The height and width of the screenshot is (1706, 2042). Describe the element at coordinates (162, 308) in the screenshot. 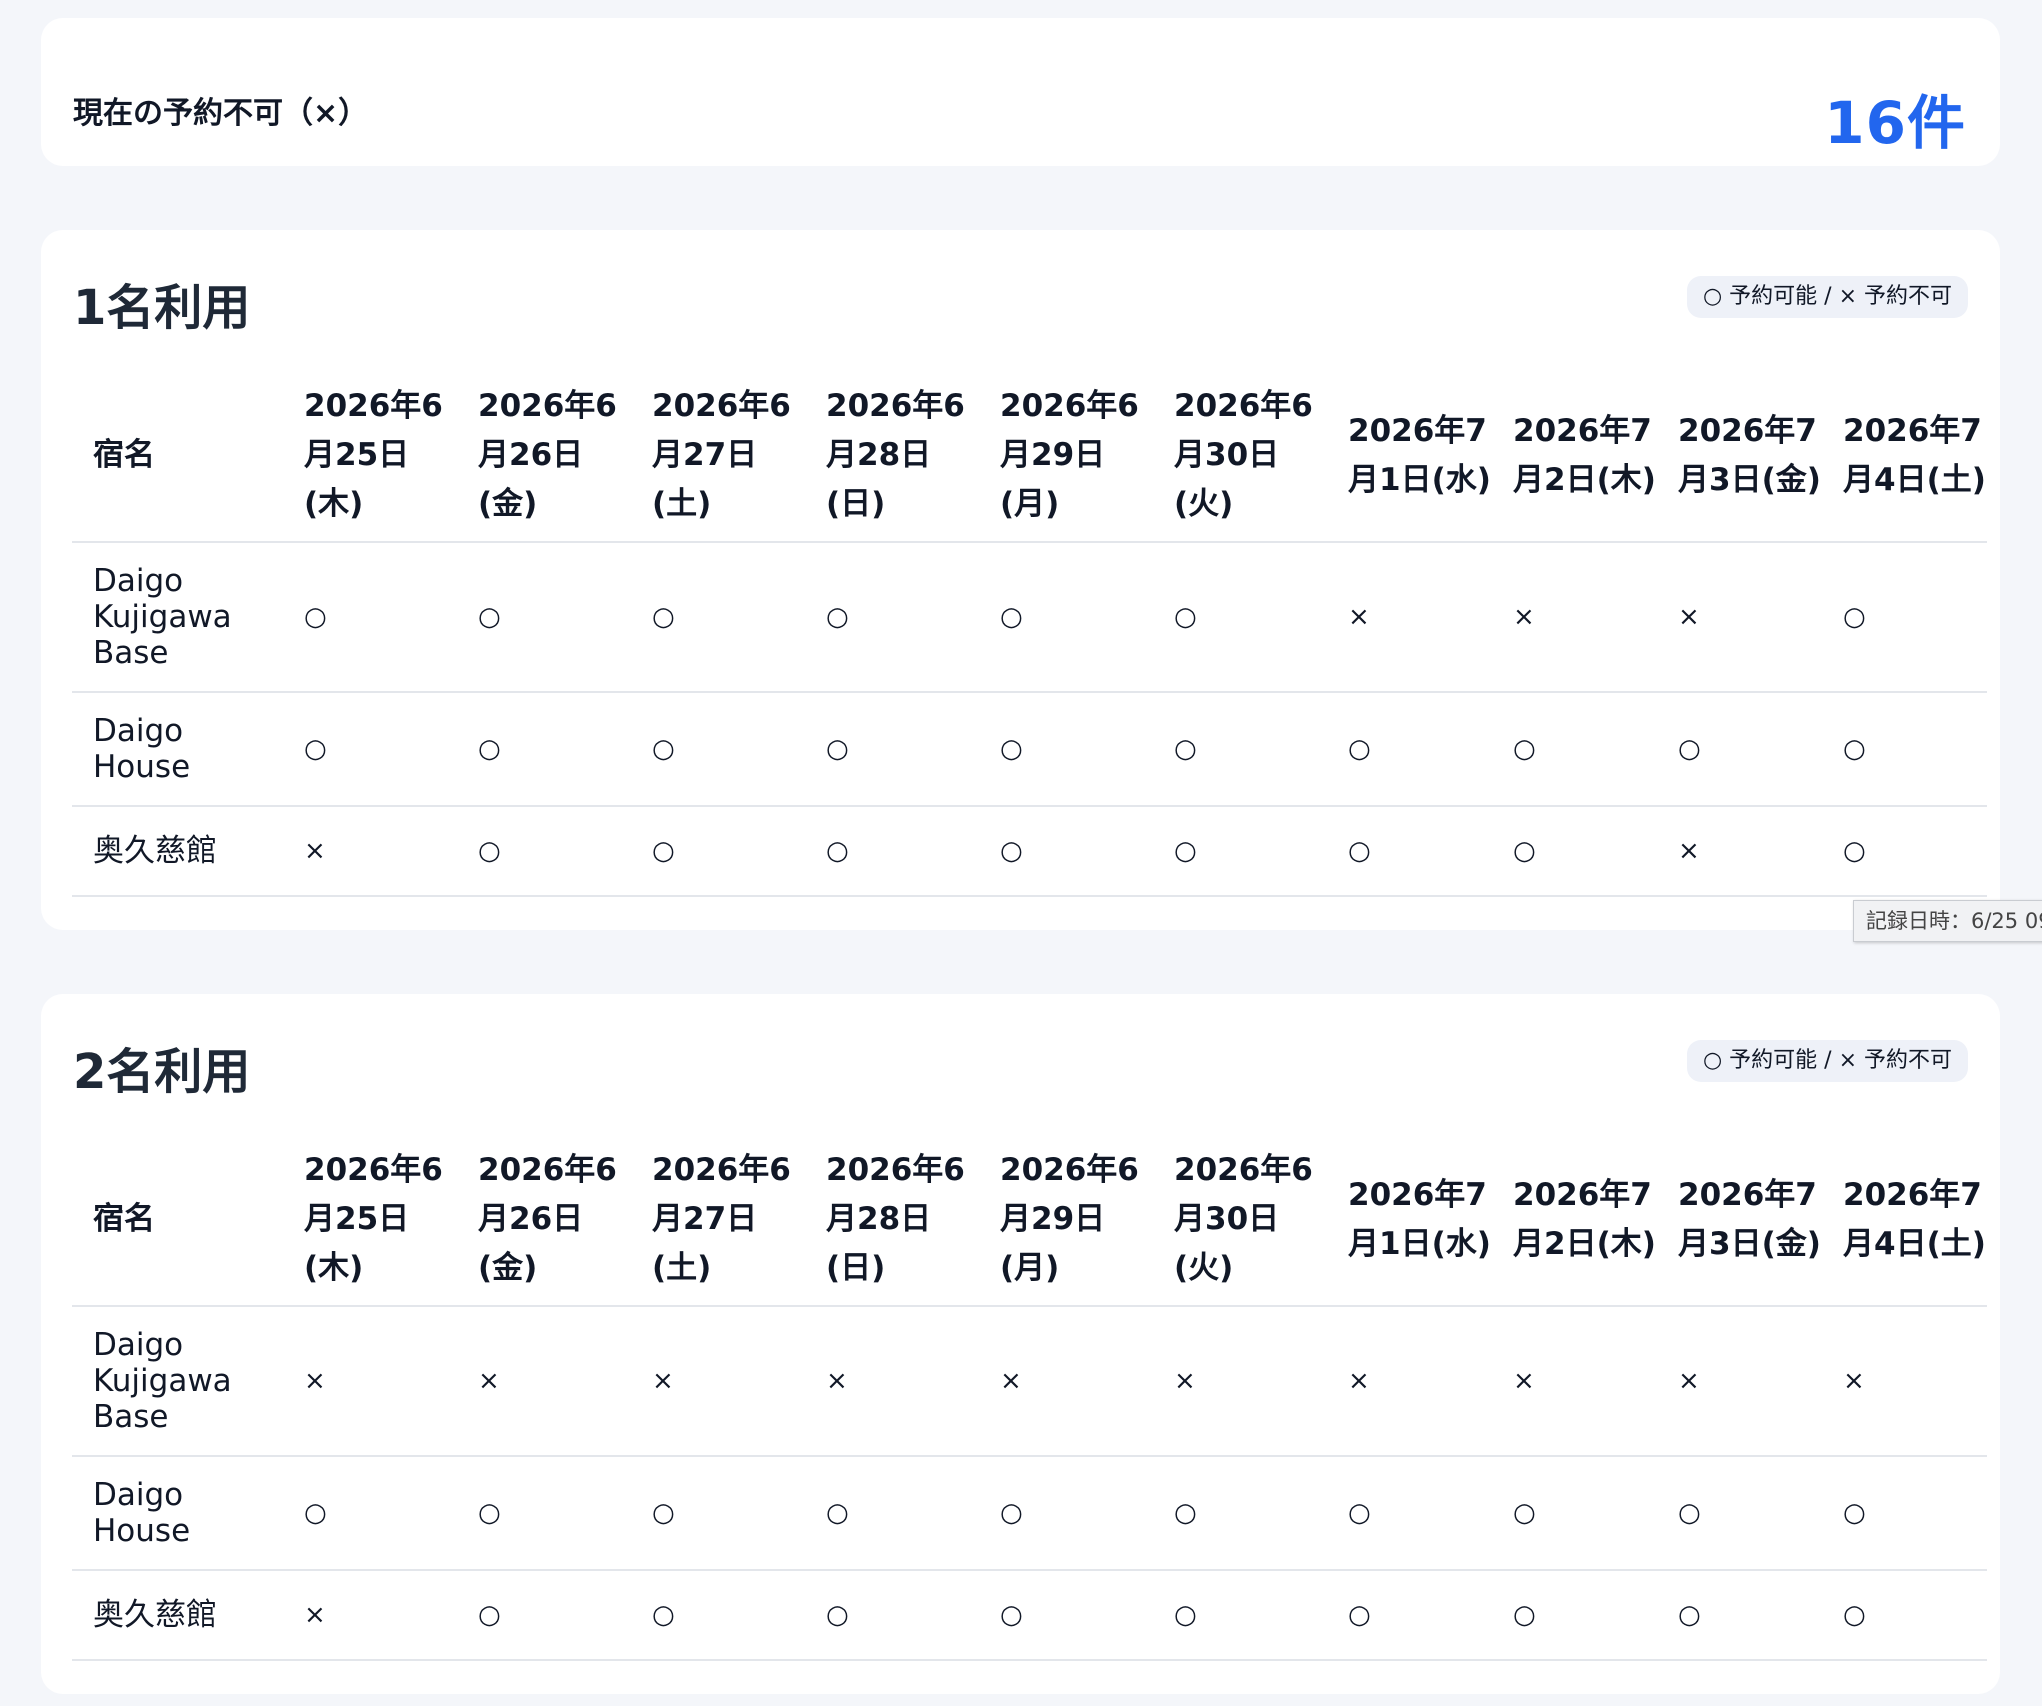

I see `section-title: 1名利用` at that location.